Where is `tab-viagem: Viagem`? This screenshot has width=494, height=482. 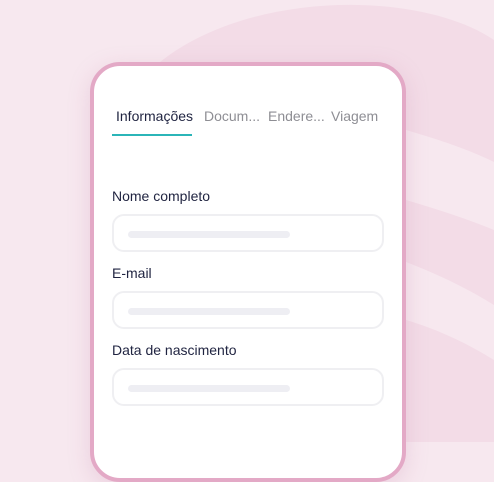
tab-viagem: Viagem is located at coordinates (354, 116).